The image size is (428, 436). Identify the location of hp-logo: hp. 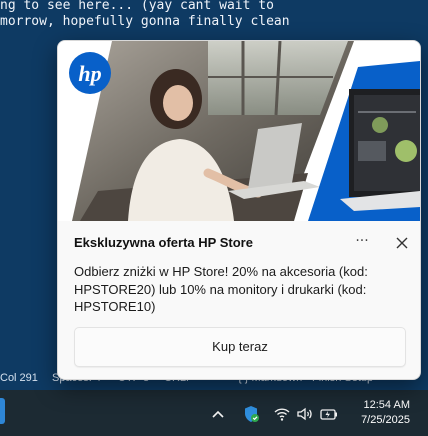
(90, 73).